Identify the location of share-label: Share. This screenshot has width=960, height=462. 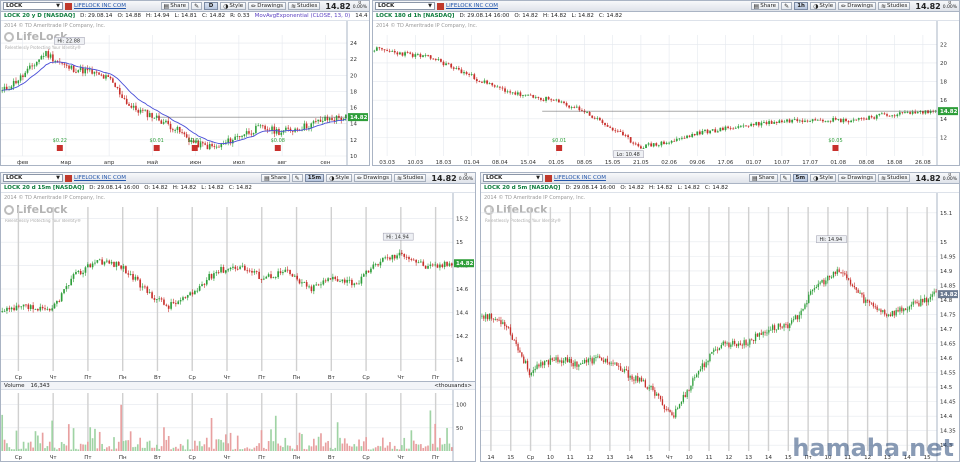
(178, 6).